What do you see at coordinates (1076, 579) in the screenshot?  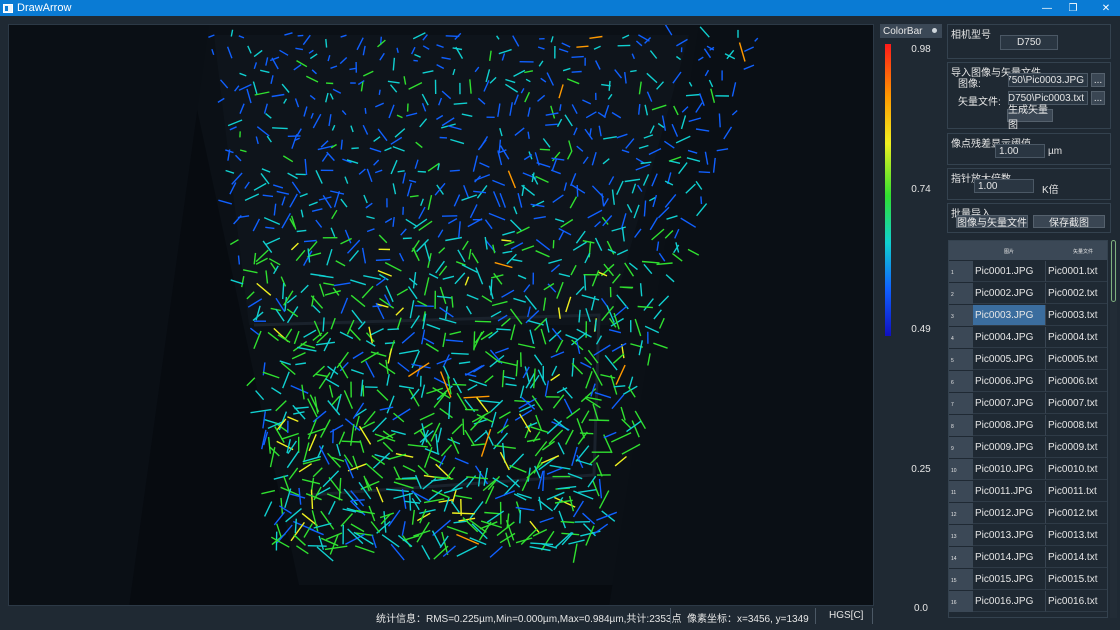 I see `vector-file-cell: Pic0015.txt` at bounding box center [1076, 579].